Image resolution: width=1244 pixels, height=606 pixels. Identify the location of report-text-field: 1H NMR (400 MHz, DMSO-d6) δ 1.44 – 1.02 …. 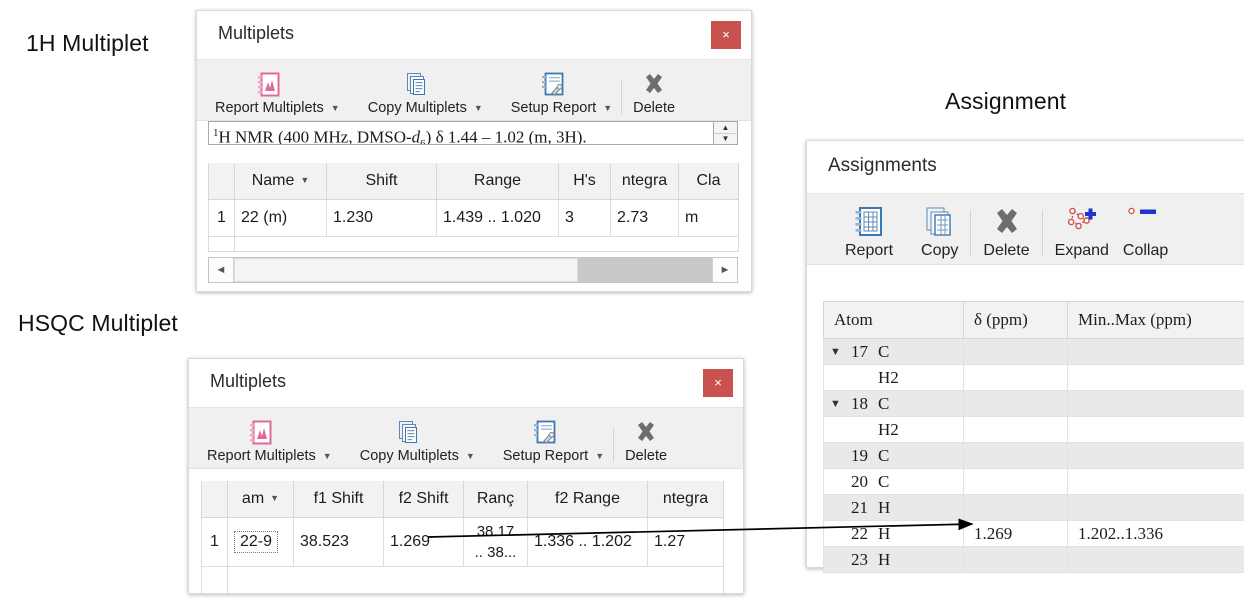
(473, 133).